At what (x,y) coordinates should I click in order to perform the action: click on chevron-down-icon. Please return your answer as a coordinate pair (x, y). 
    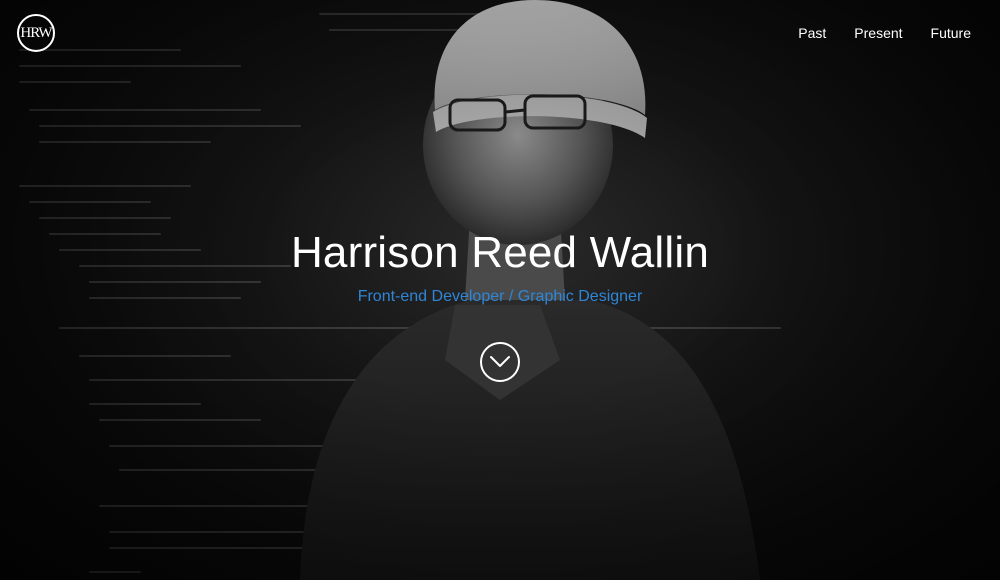
    Looking at the image, I should click on (500, 361).